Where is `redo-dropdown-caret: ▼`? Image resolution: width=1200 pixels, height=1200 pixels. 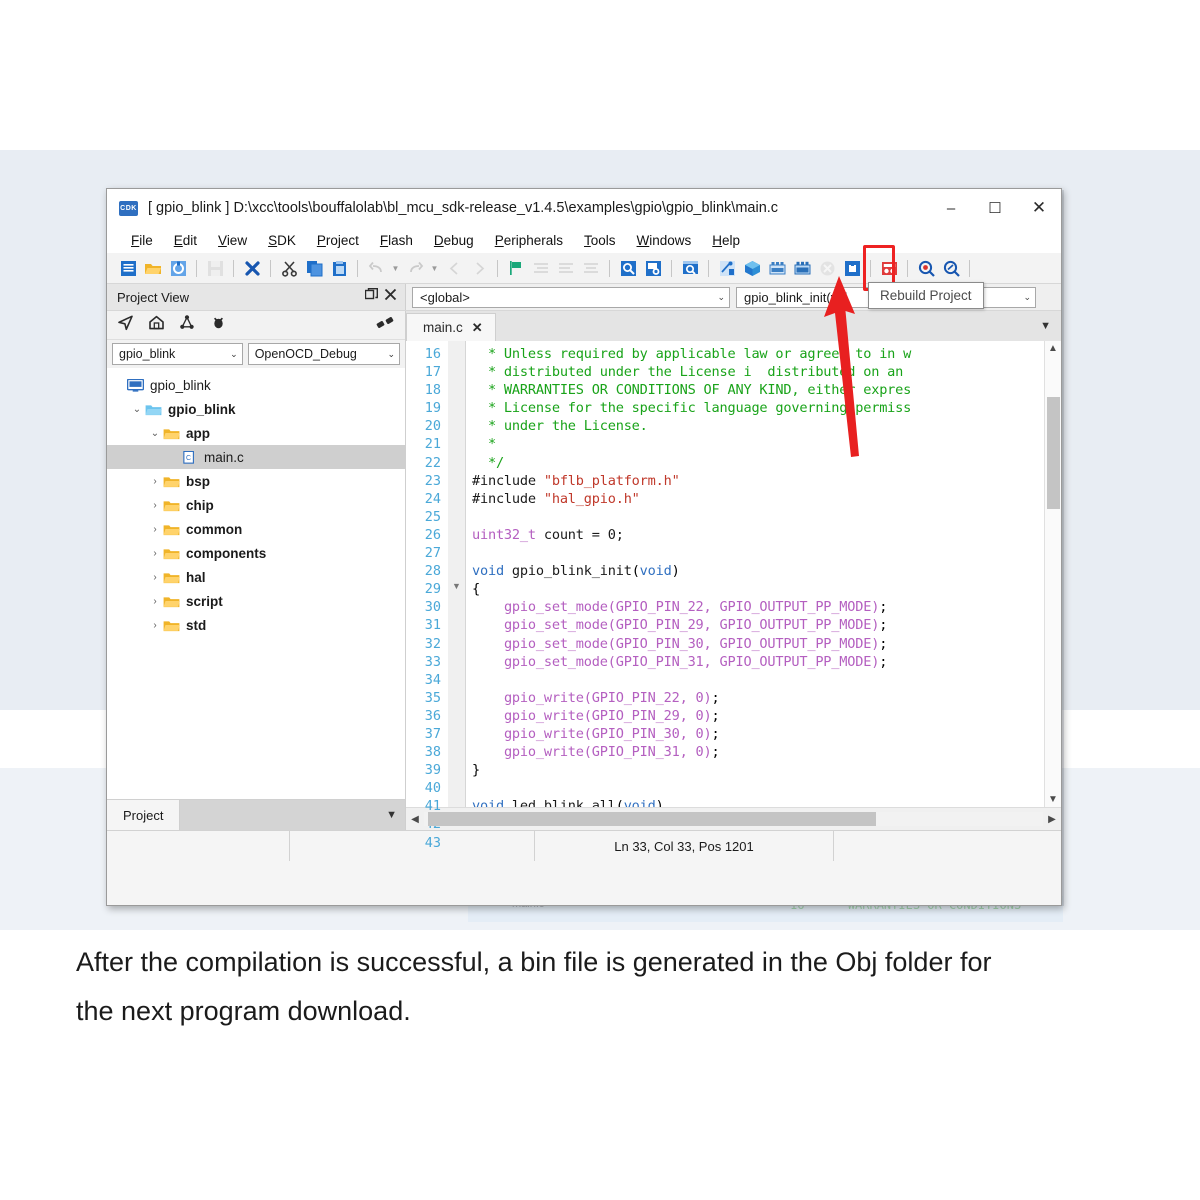 redo-dropdown-caret: ▼ is located at coordinates (434, 268).